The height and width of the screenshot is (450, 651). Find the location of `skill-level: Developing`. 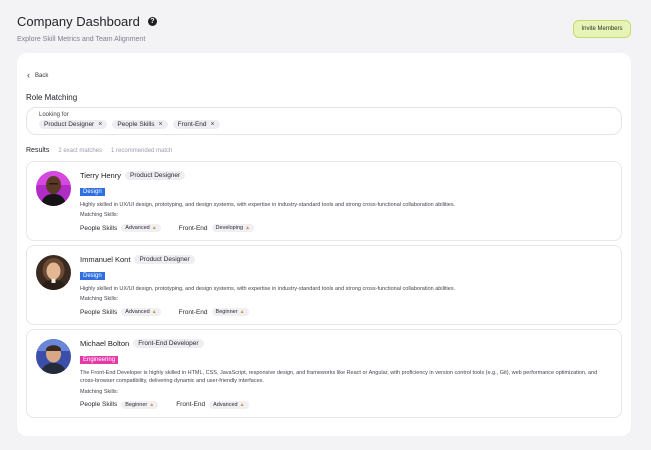

skill-level: Developing is located at coordinates (229, 228).